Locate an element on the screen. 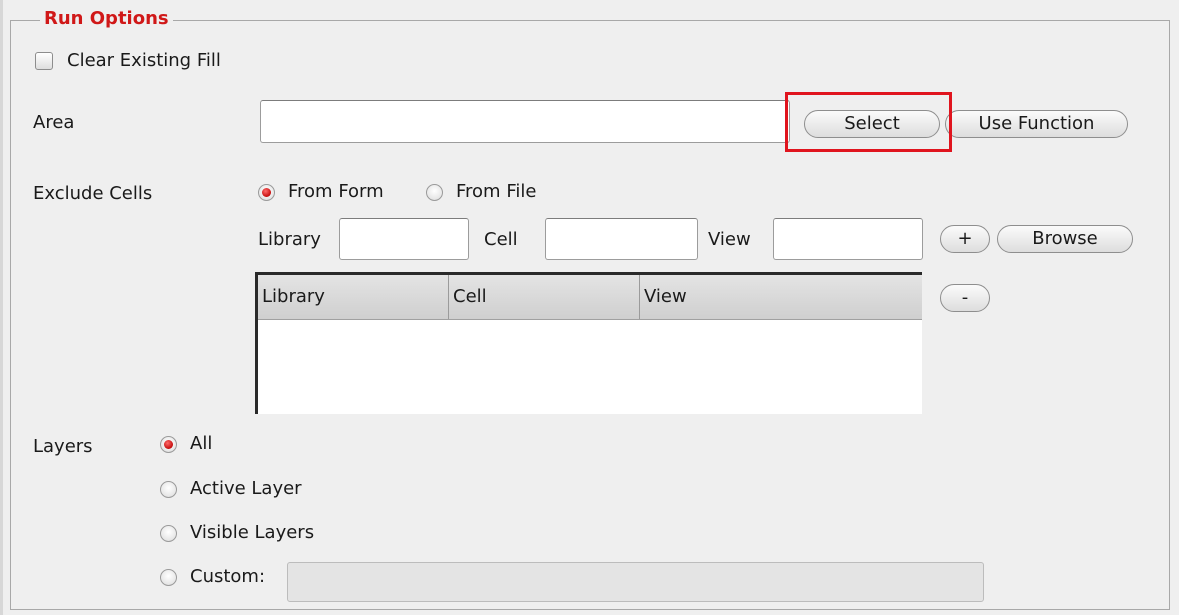  view-input is located at coordinates (848, 239).